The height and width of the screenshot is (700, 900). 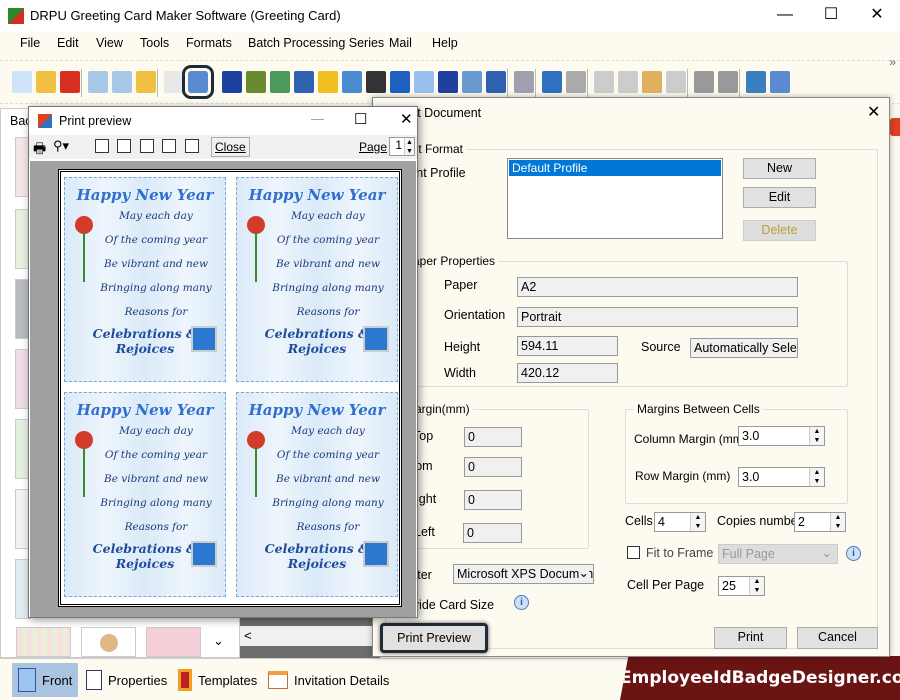 What do you see at coordinates (741, 586) in the screenshot?
I see `cell-per-page-spinner: 25 ▲ ▼` at bounding box center [741, 586].